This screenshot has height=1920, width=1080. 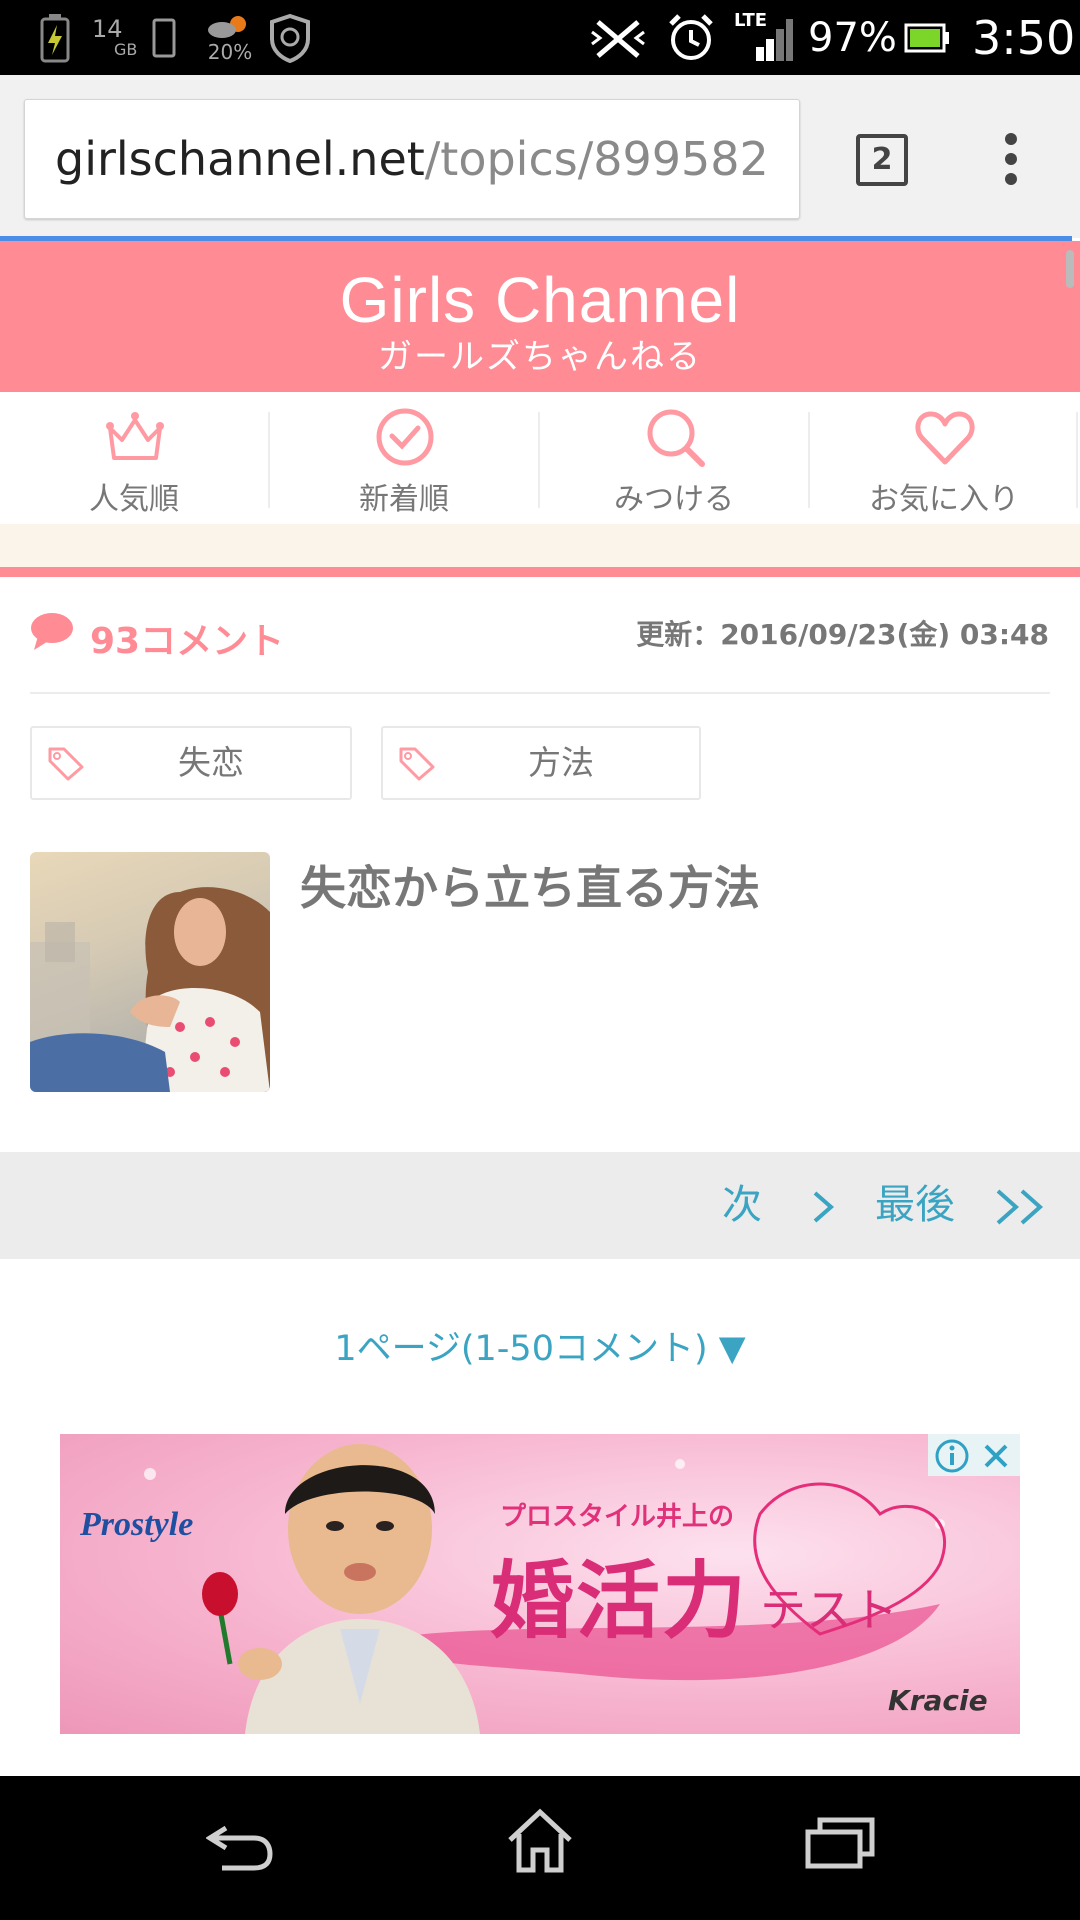 I want to click on scrollbar, so click(x=1070, y=269).